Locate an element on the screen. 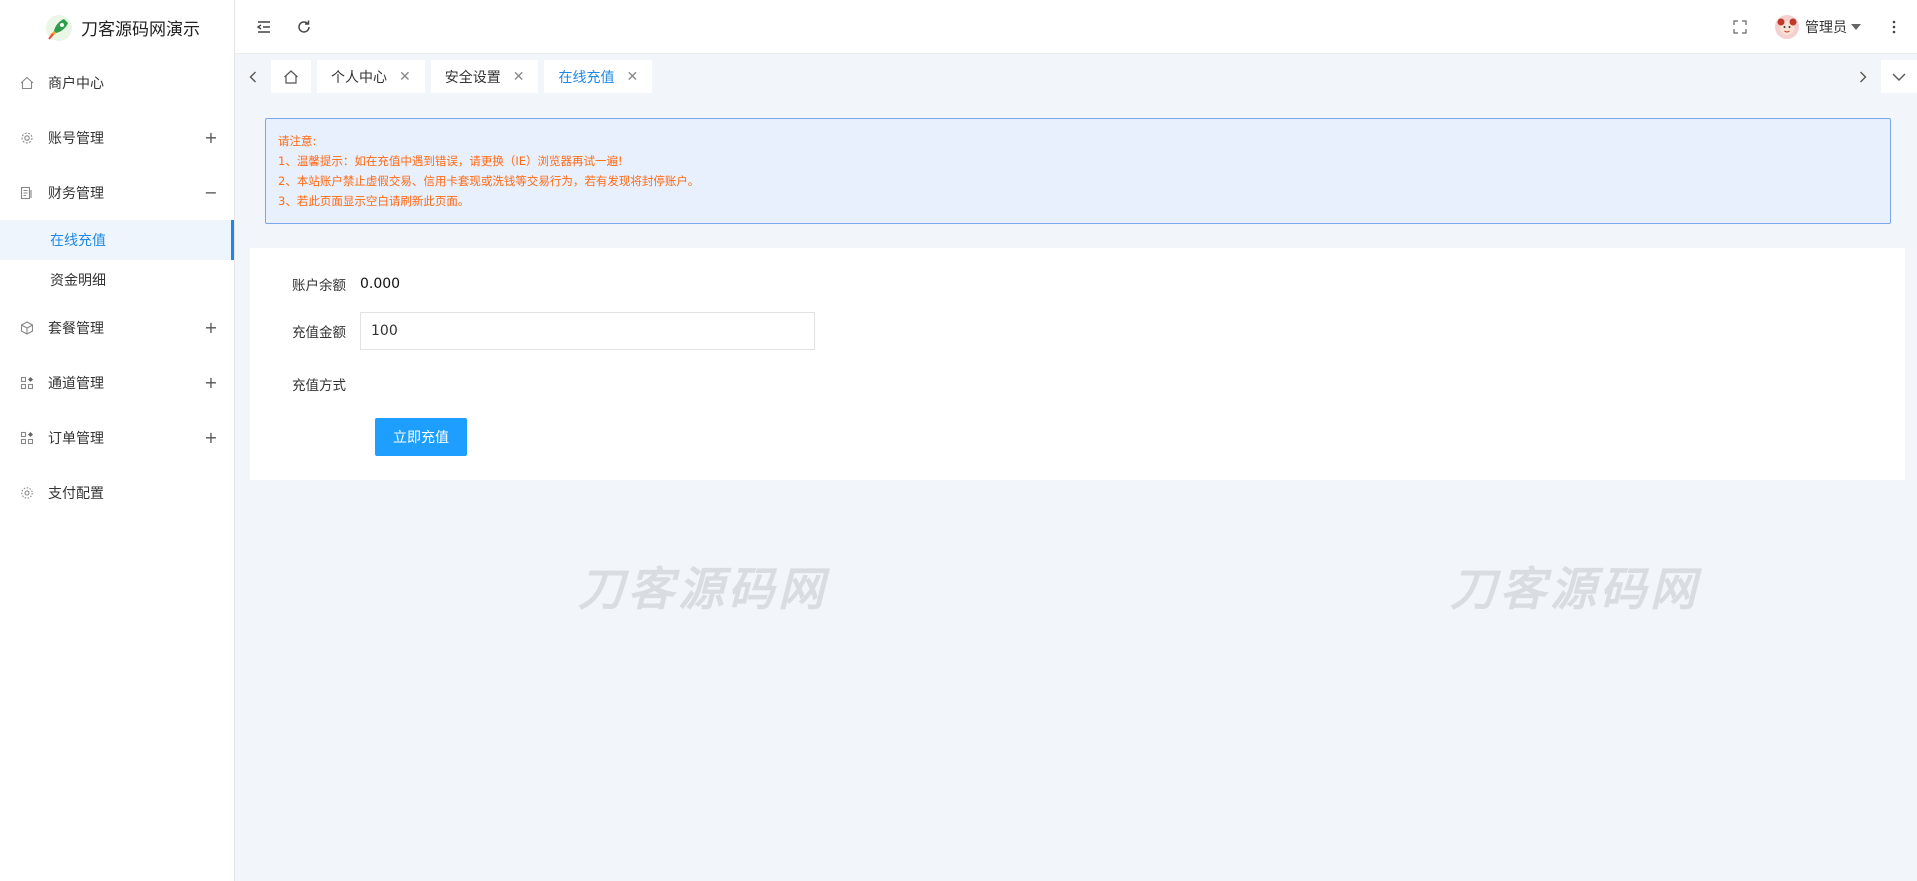 The height and width of the screenshot is (881, 1917). tab-label: 安全设置 is located at coordinates (472, 77).